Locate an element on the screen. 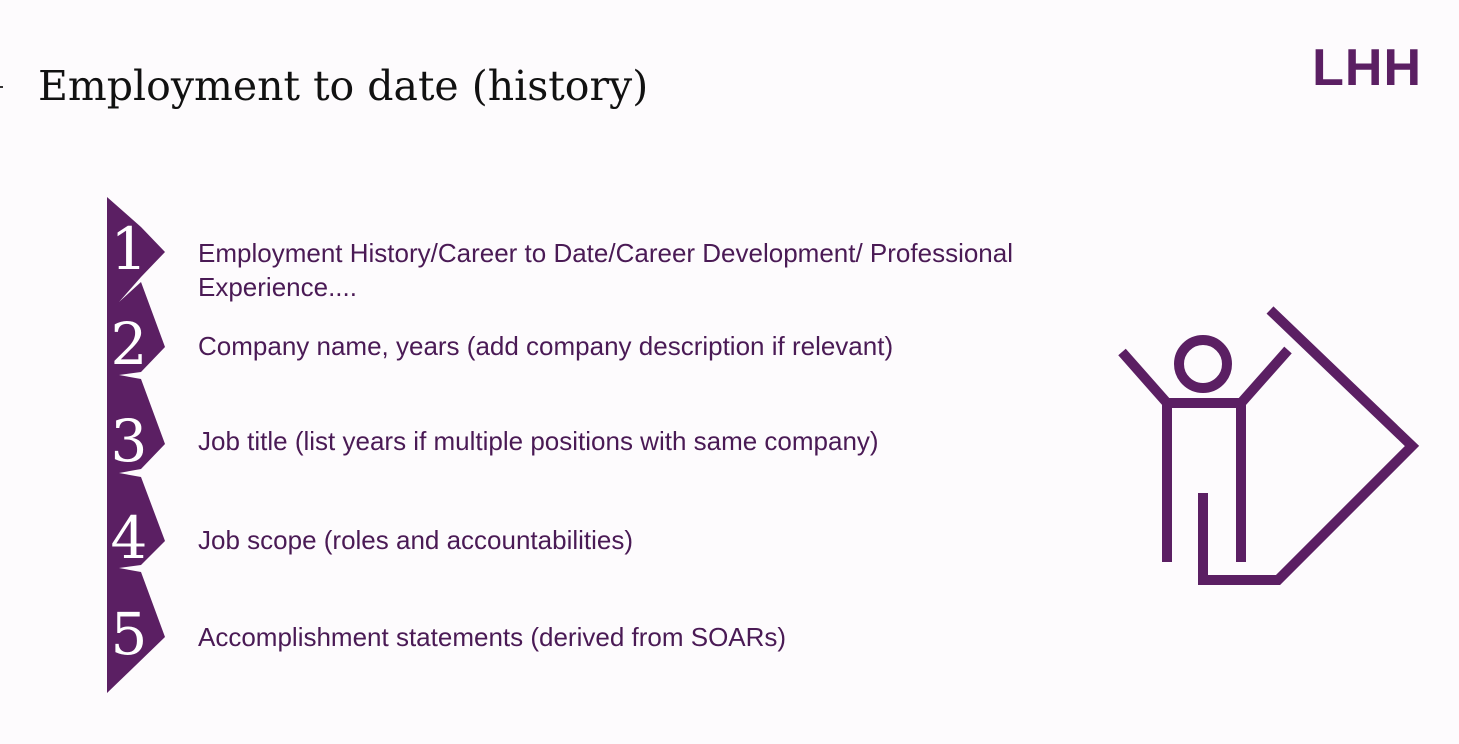 The height and width of the screenshot is (744, 1459). lhh-logo: LHH is located at coordinates (1367, 68).